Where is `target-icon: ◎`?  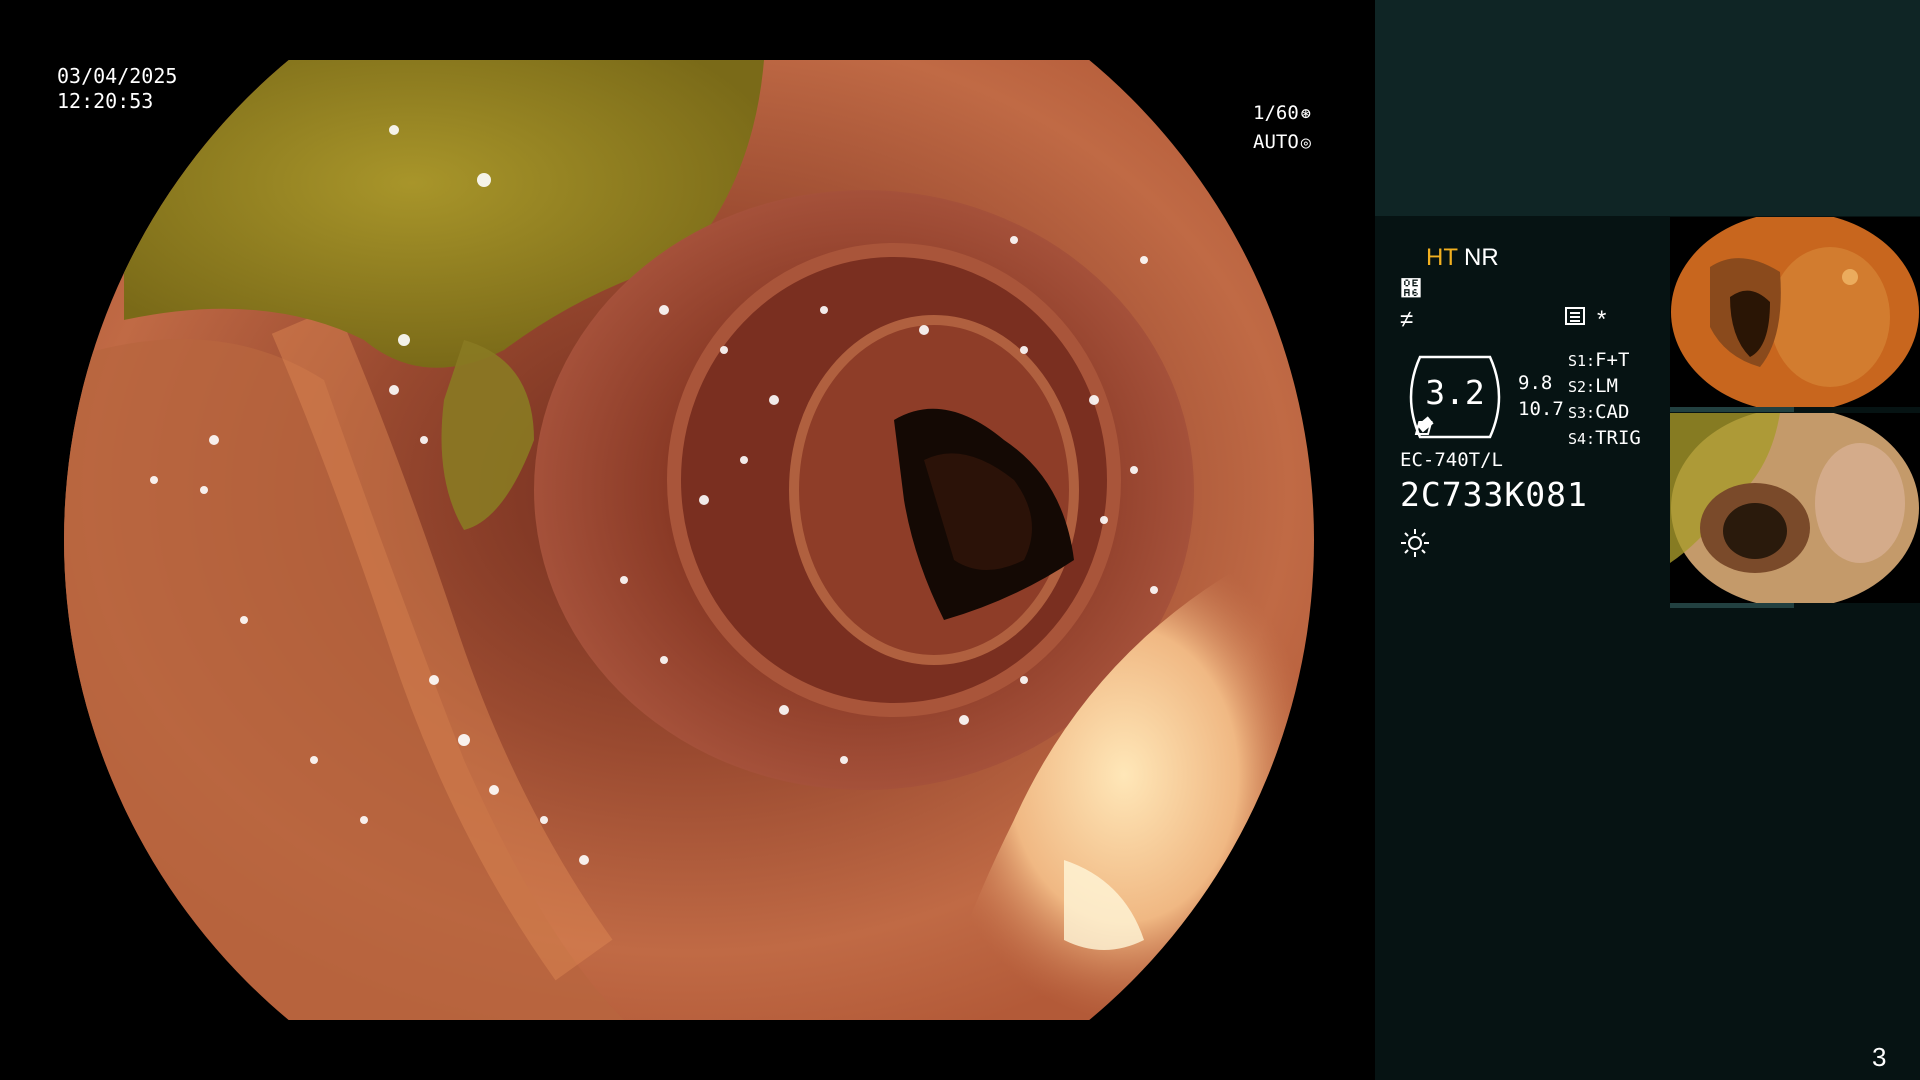 target-icon: ◎ is located at coordinates (1306, 143).